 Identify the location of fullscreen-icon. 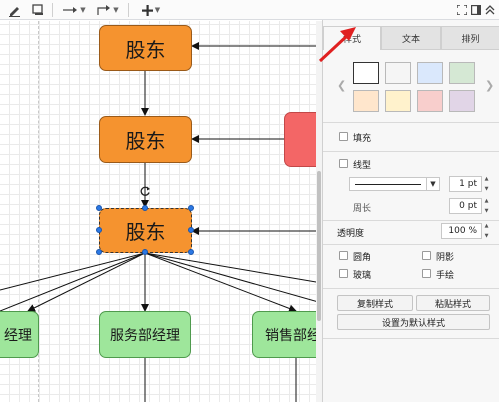
(462, 10).